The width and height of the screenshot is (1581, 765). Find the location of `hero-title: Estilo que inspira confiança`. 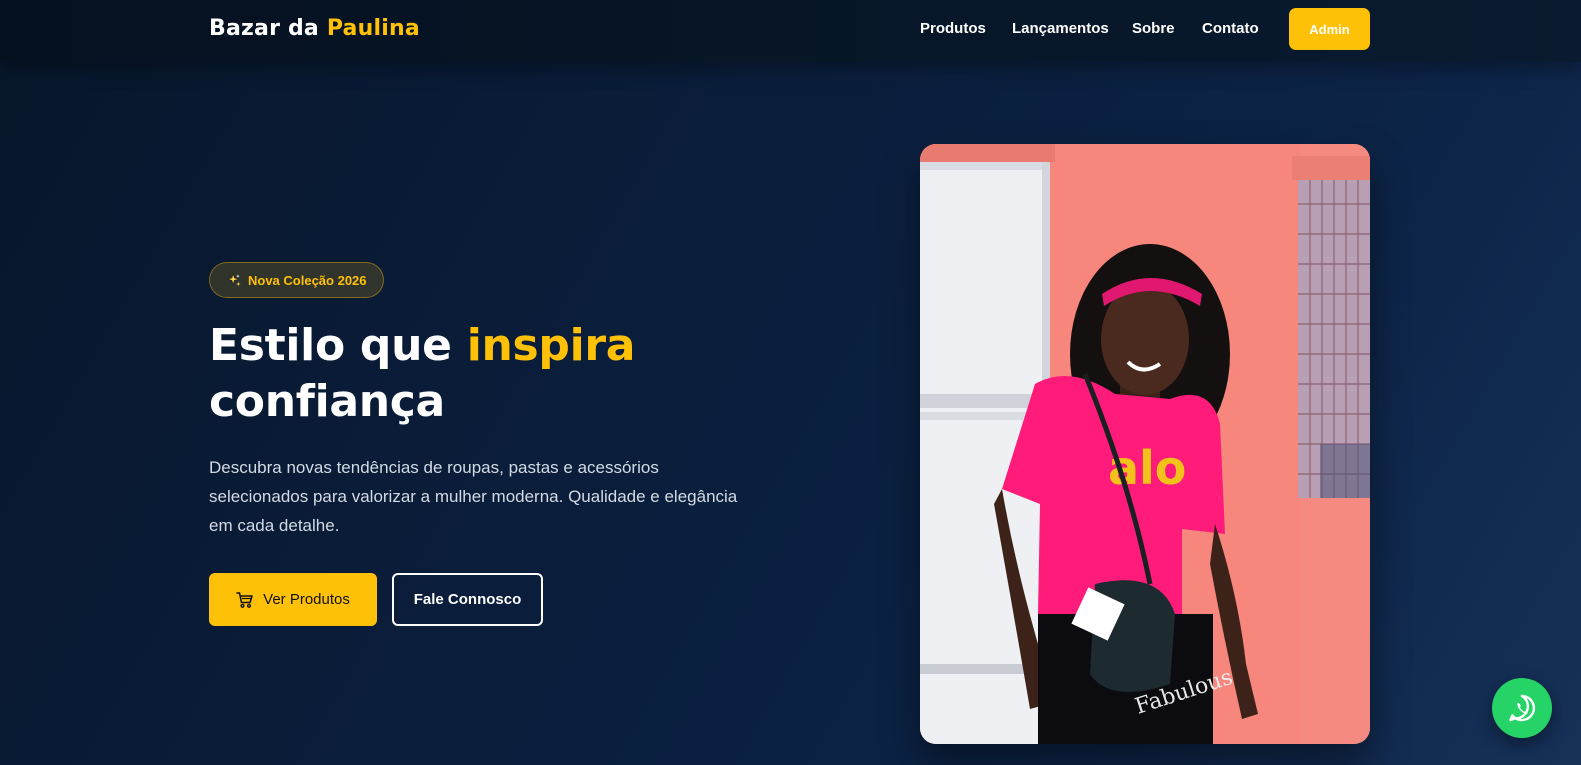

hero-title: Estilo que inspira confiança is located at coordinates (489, 374).